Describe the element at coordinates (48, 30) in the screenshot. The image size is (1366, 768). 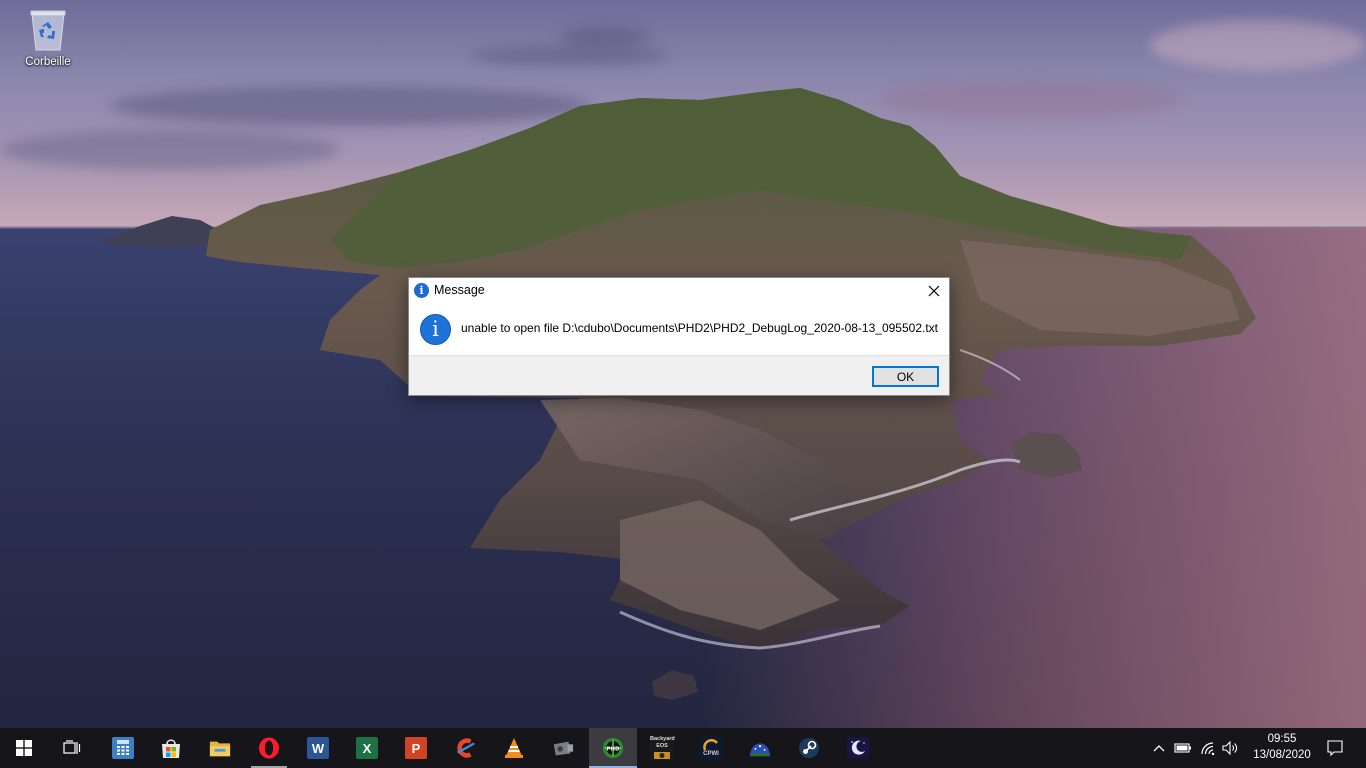
I see `recycle-bin-icon` at that location.